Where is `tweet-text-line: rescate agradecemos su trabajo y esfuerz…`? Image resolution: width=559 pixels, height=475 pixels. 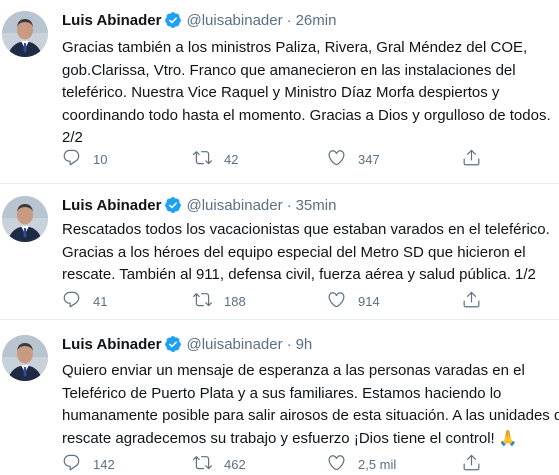 tweet-text-line: rescate agradecemos su trabajo y esfuerz… is located at coordinates (290, 438).